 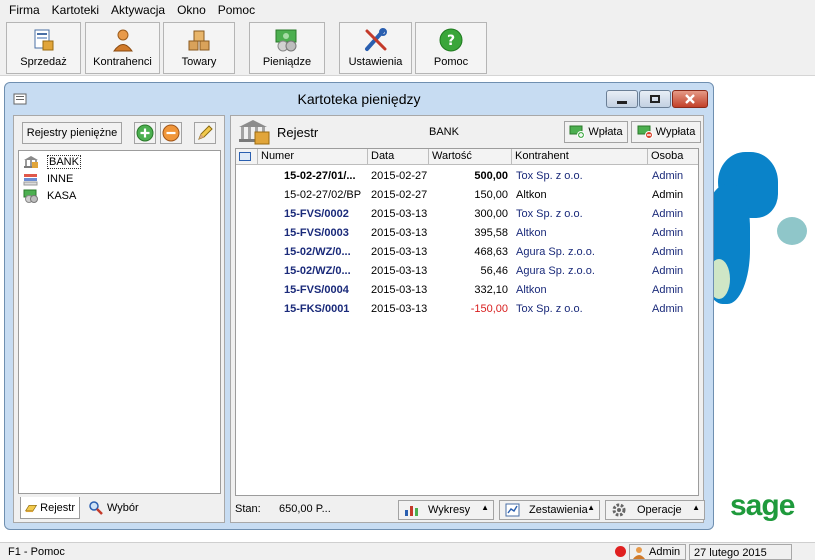 I want to click on status-user-label: Admin, so click(x=665, y=552).